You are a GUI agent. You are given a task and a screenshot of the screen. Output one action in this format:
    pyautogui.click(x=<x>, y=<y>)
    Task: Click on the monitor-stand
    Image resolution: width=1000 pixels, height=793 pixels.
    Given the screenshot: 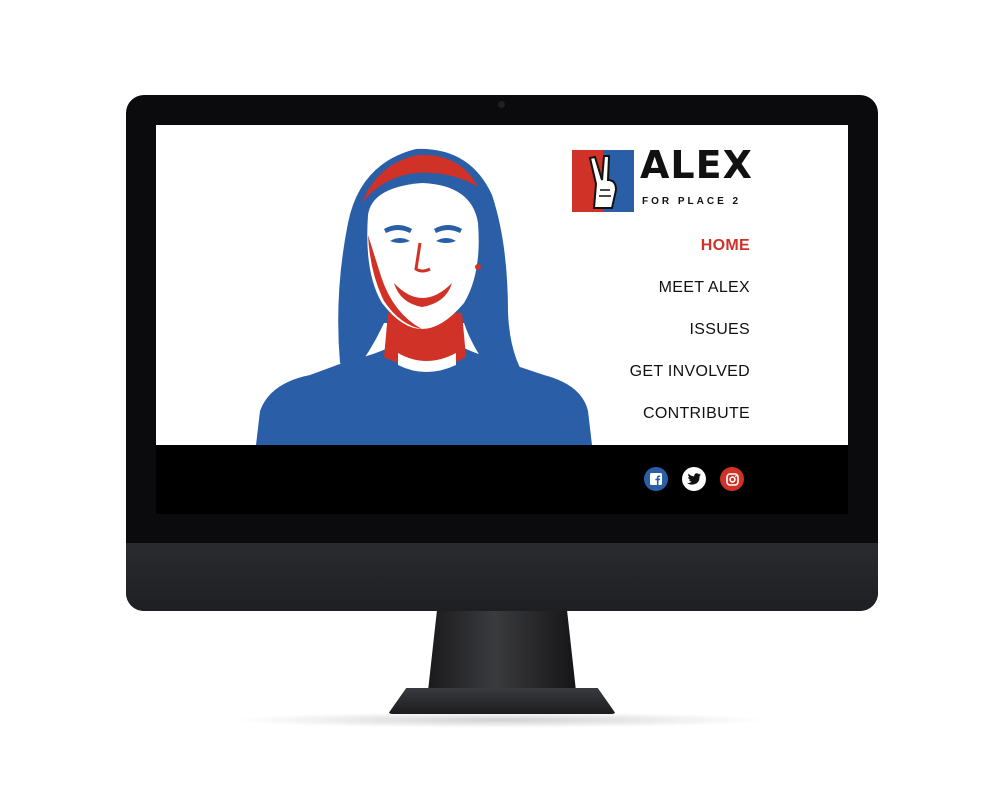 What is the action you would take?
    pyautogui.click(x=502, y=651)
    